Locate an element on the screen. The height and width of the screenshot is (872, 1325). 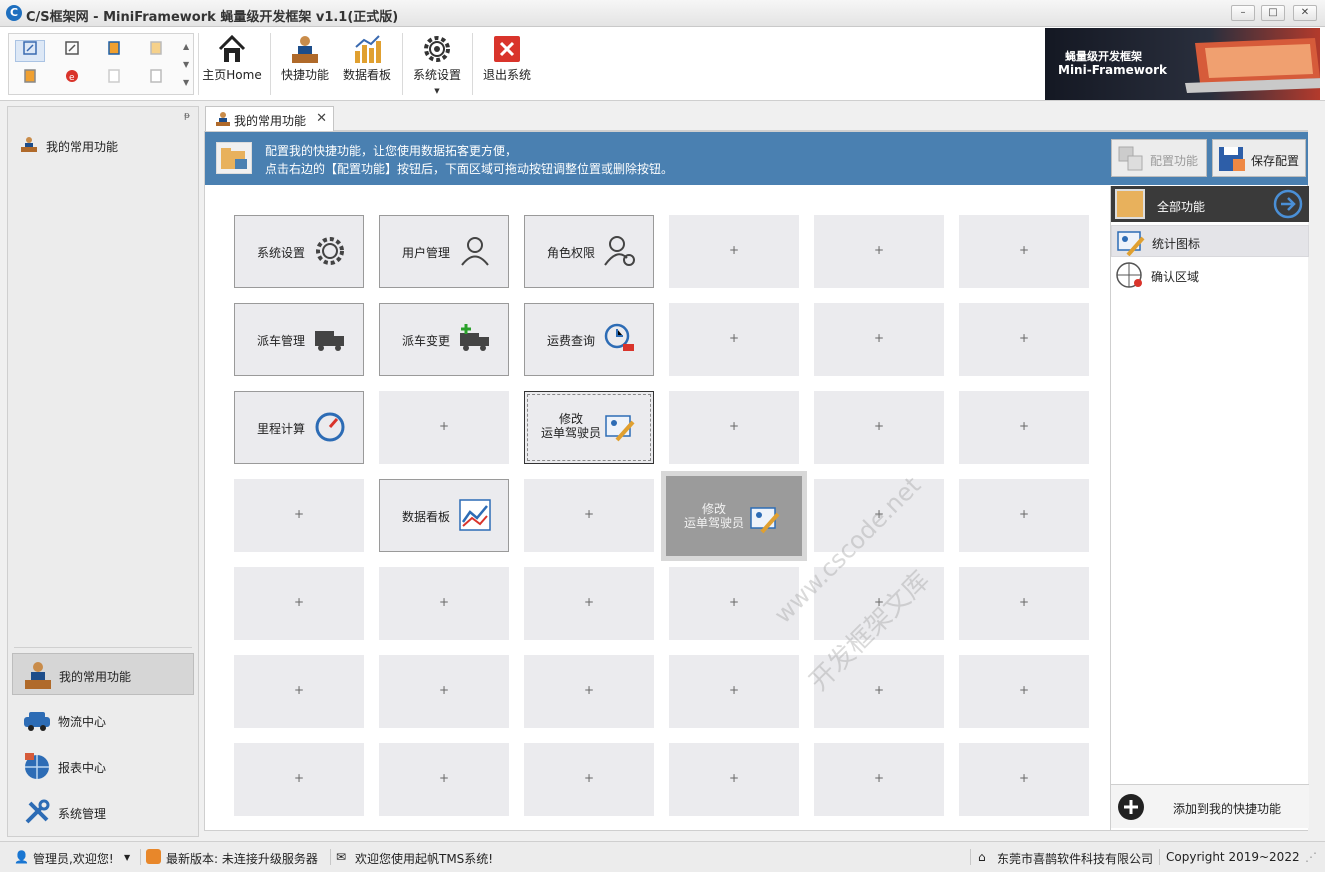
user-dropdown-icon: ▼ is located at coordinates (127, 857).